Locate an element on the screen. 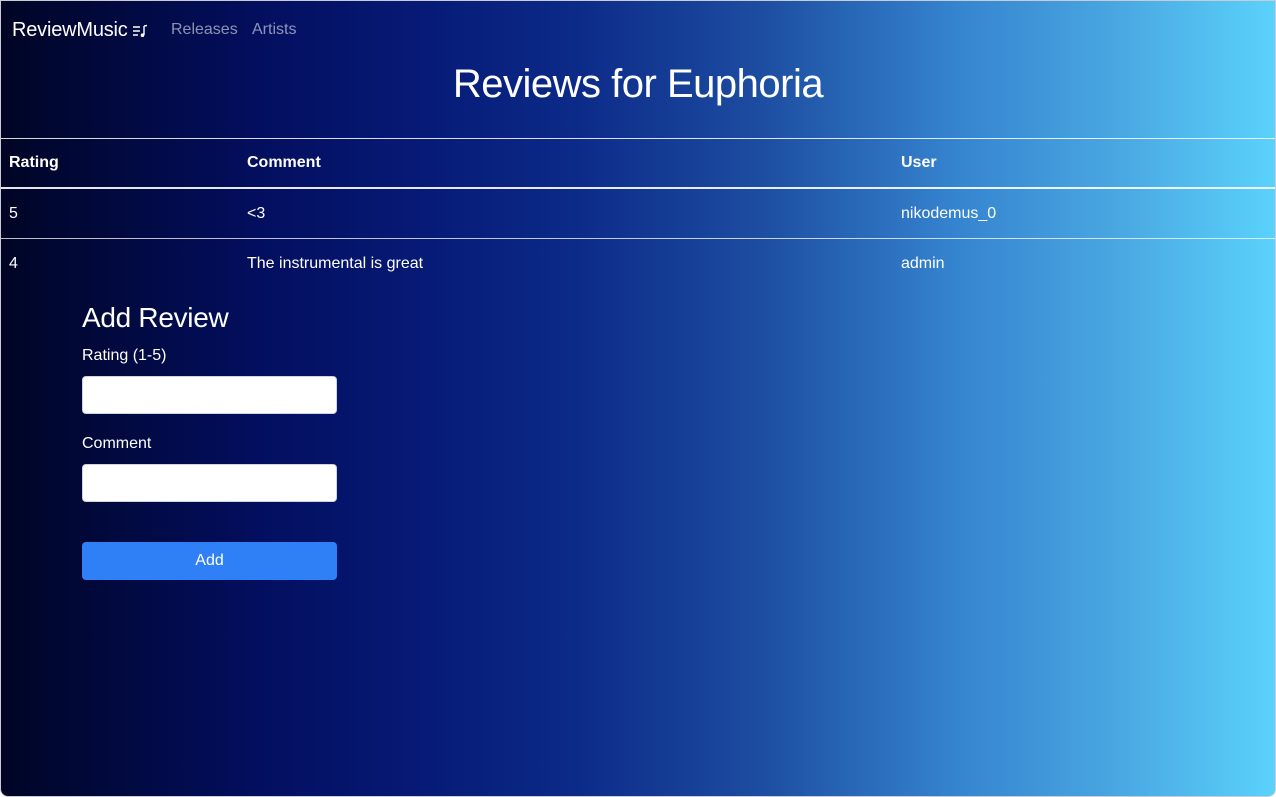 This screenshot has height=797, width=1276. rating-input is located at coordinates (209, 395).